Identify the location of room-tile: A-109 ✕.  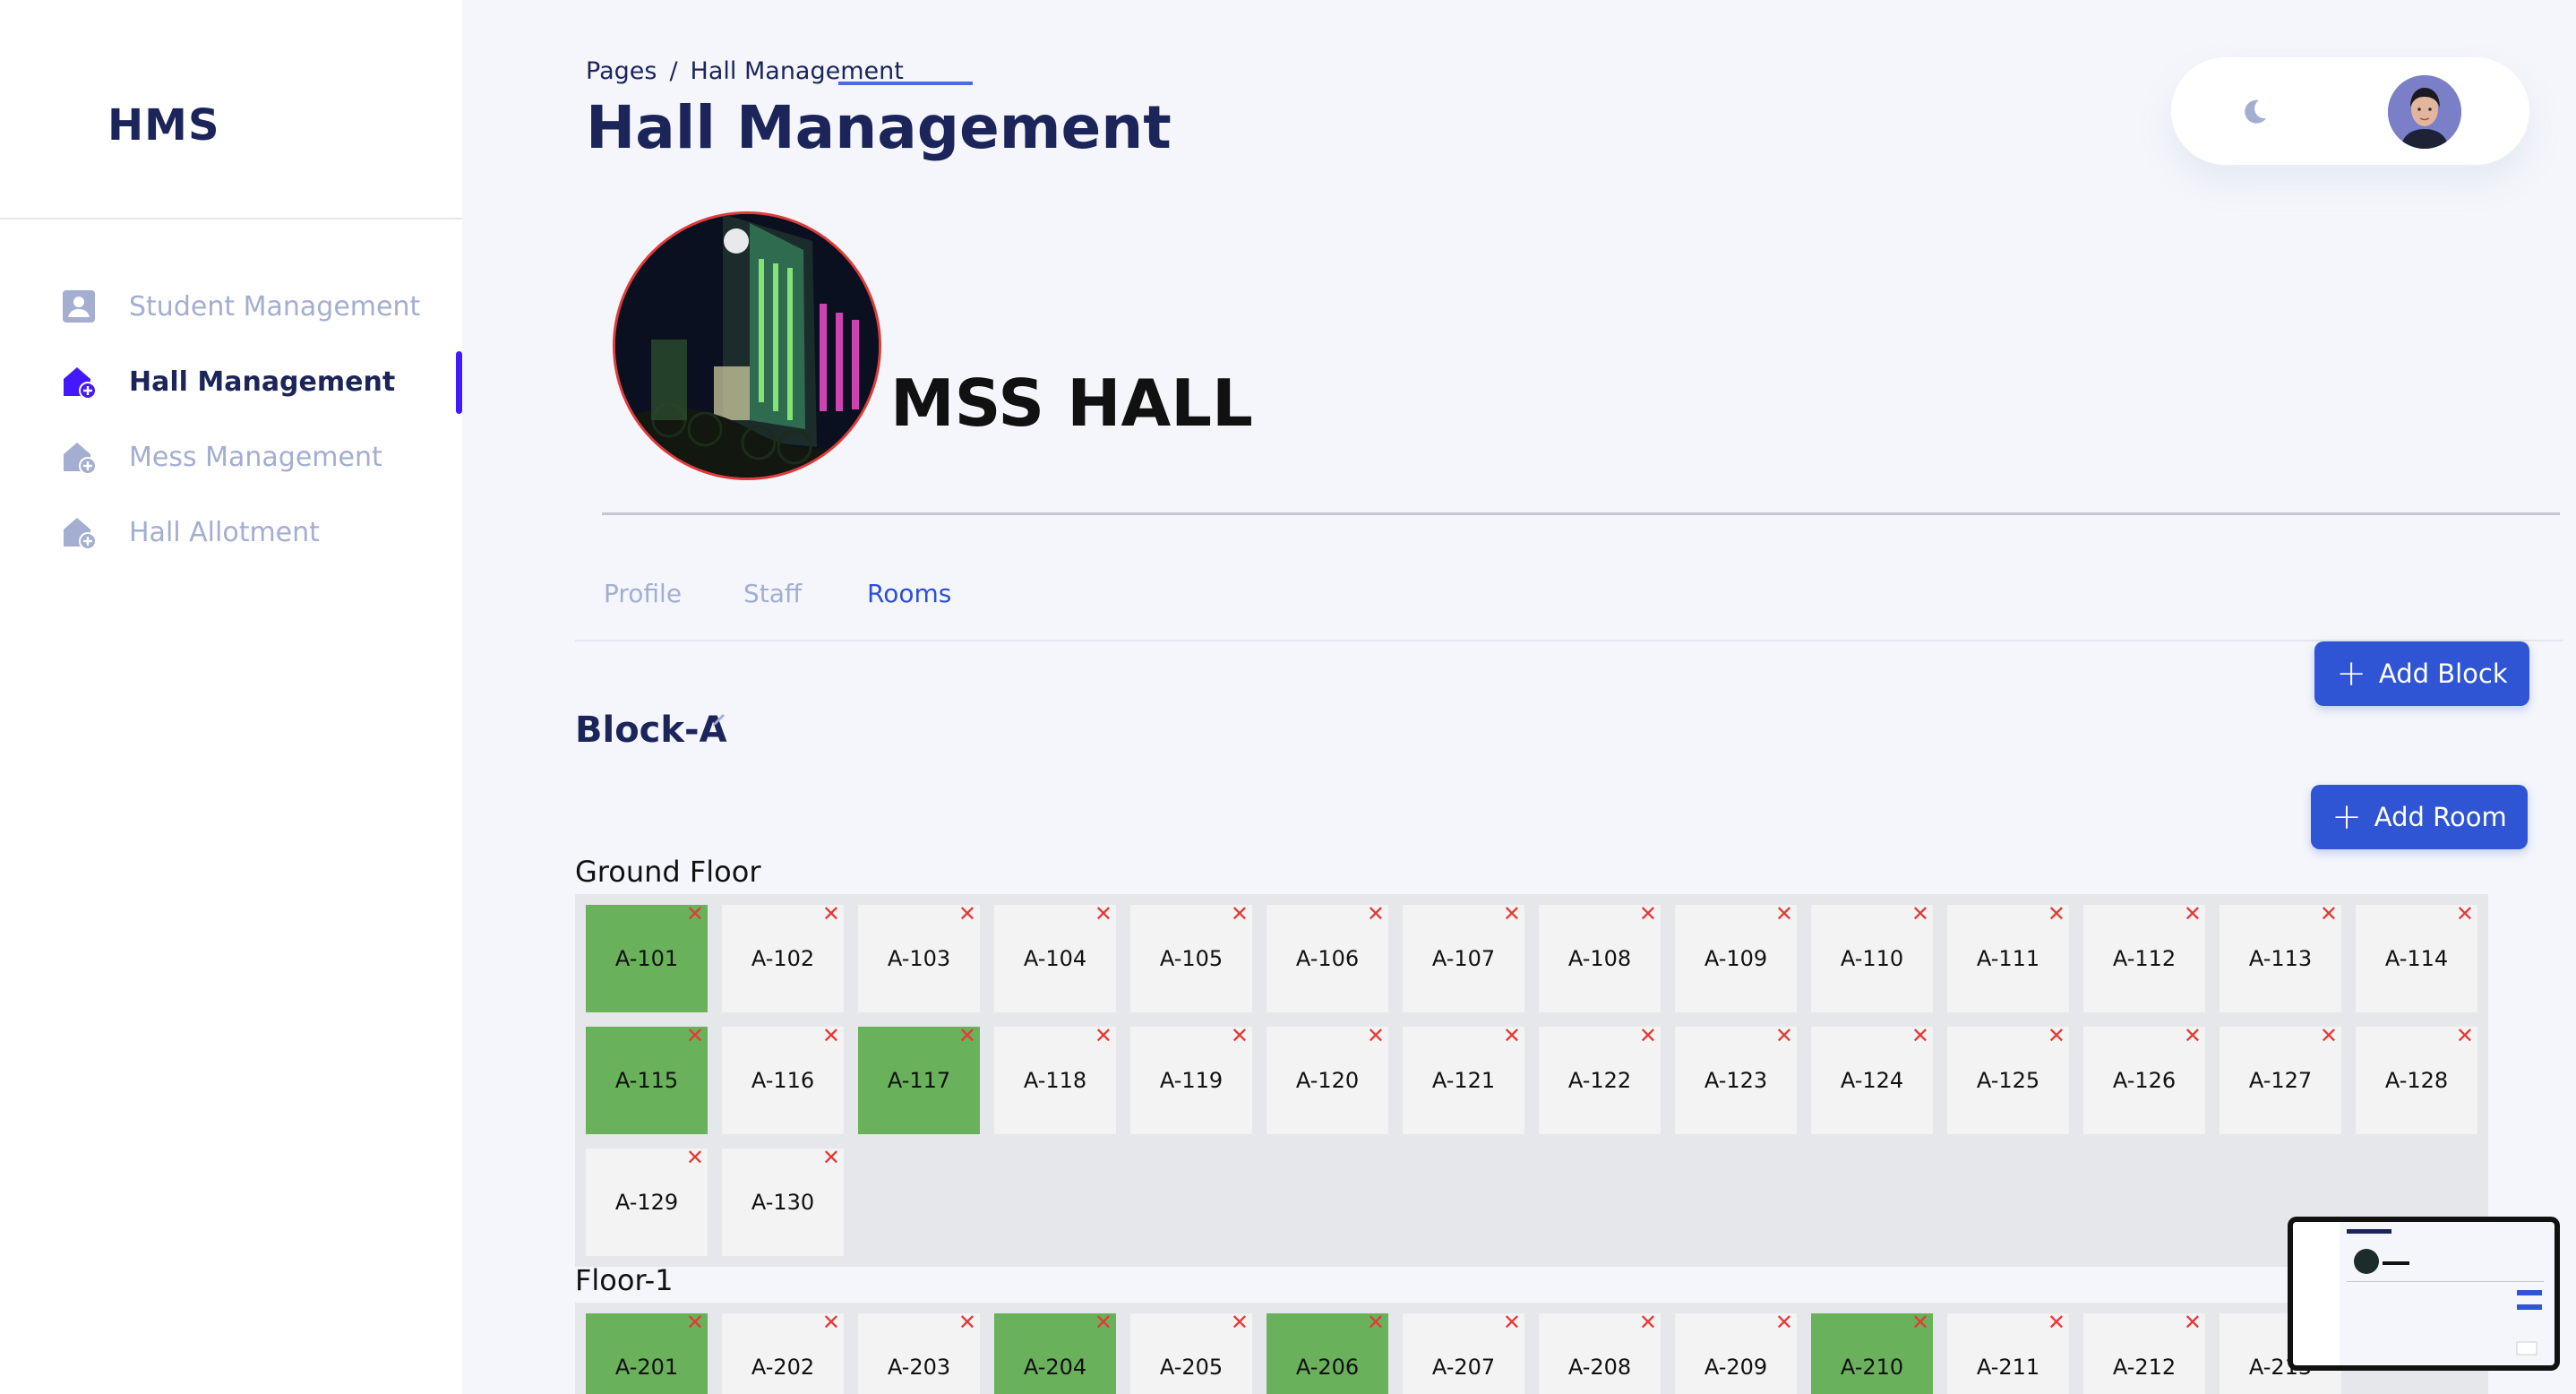
(1736, 959).